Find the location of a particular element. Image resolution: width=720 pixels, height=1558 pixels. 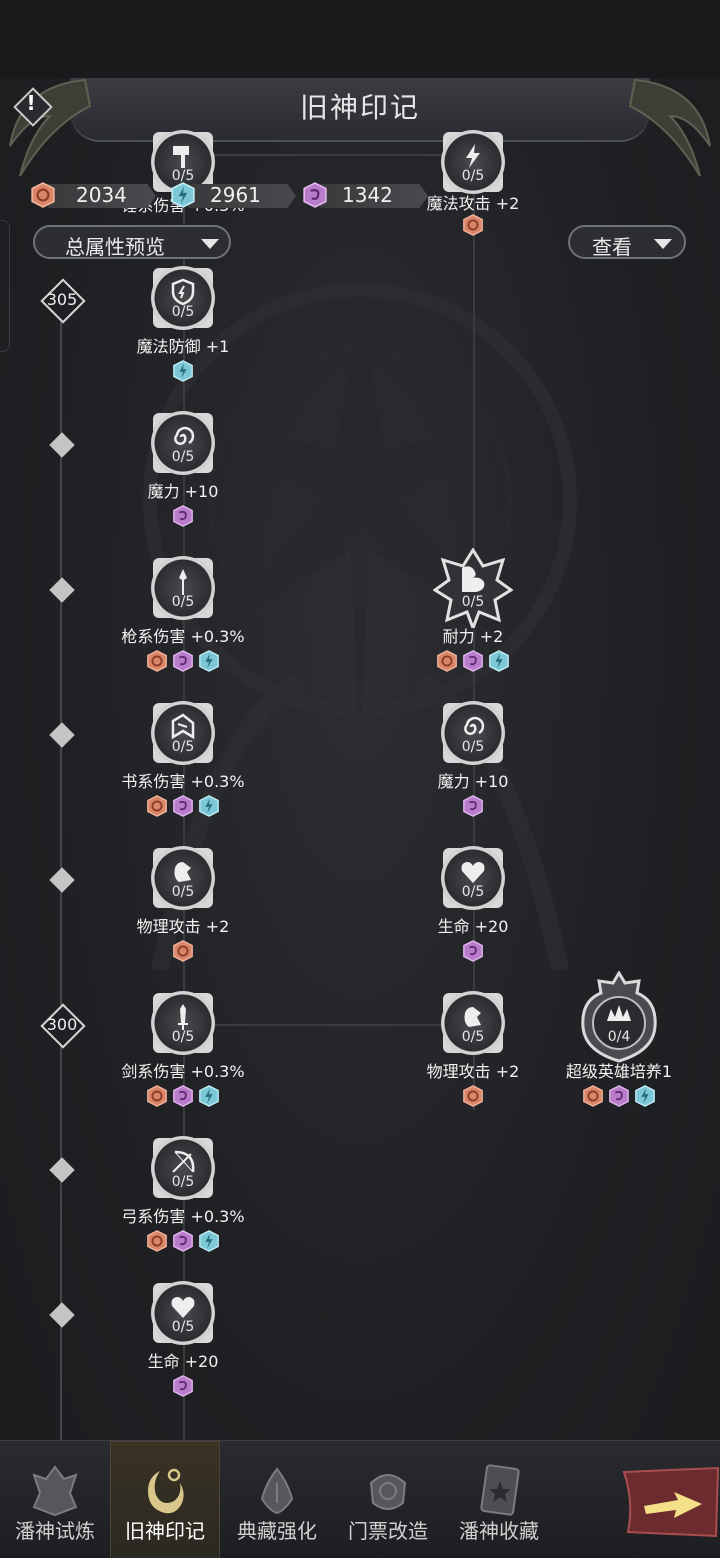

node-name: 枪系伤害 +0.3% is located at coordinates (183, 636).